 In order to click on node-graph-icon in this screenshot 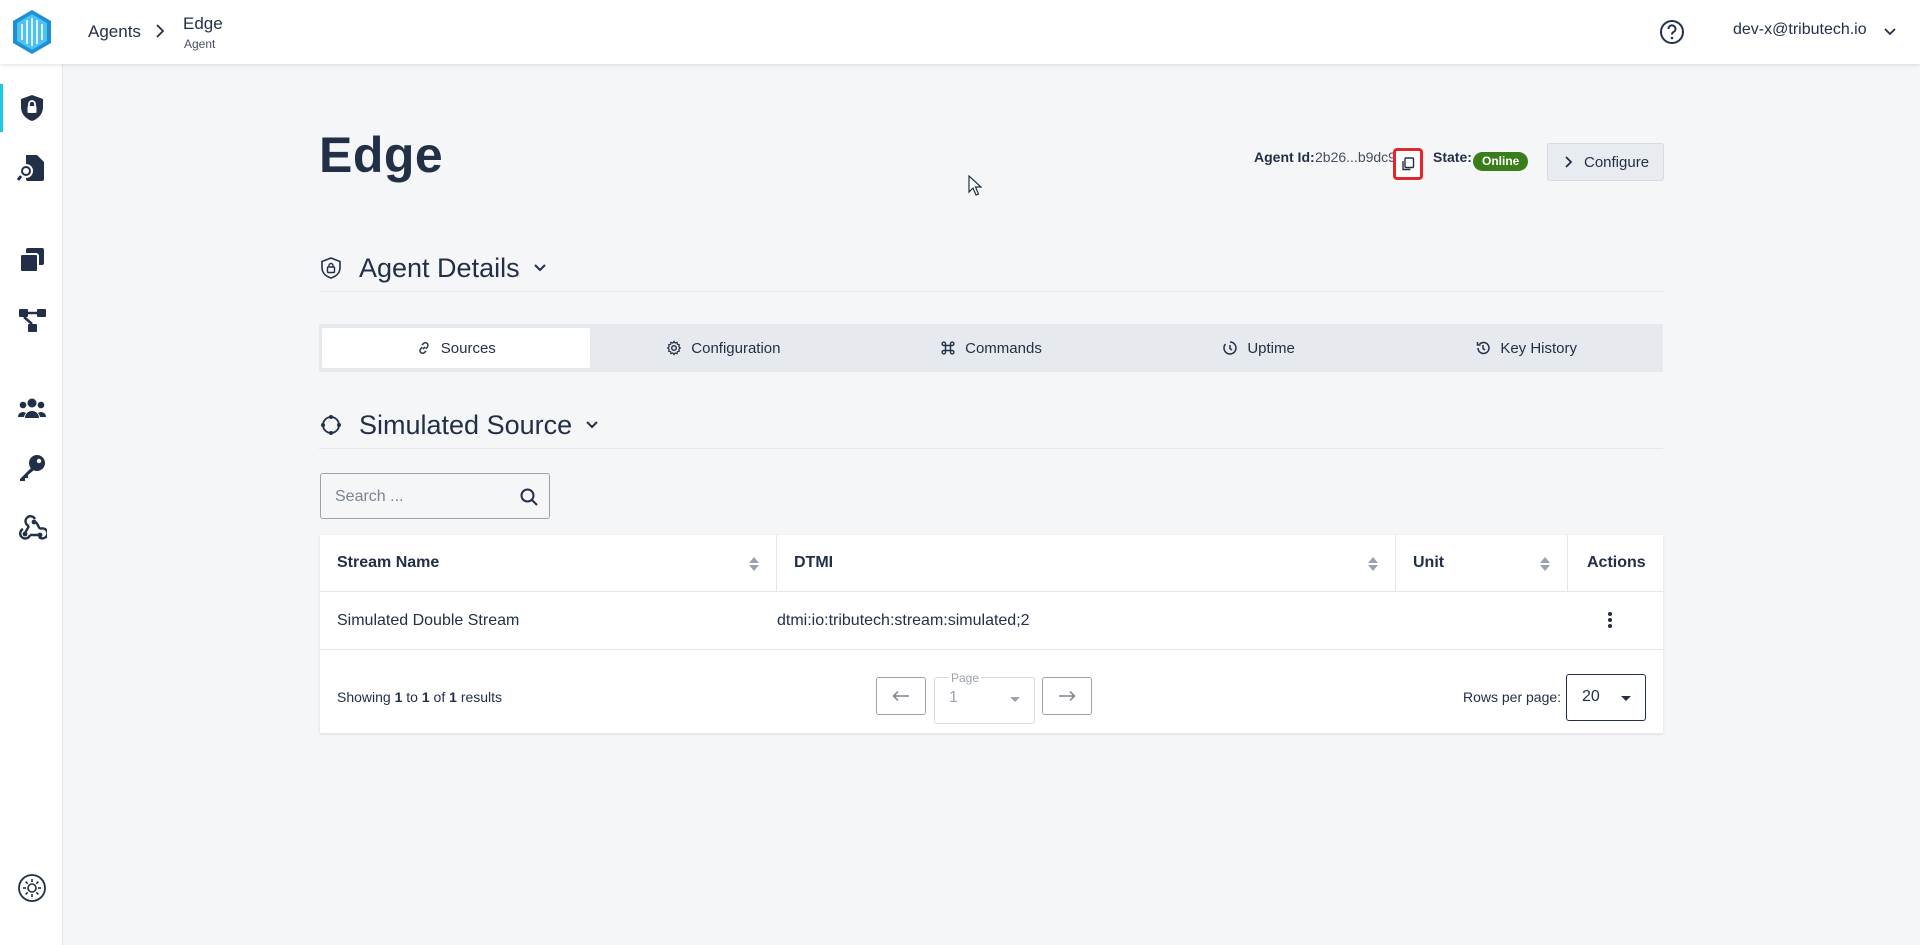, I will do `click(32, 320)`.